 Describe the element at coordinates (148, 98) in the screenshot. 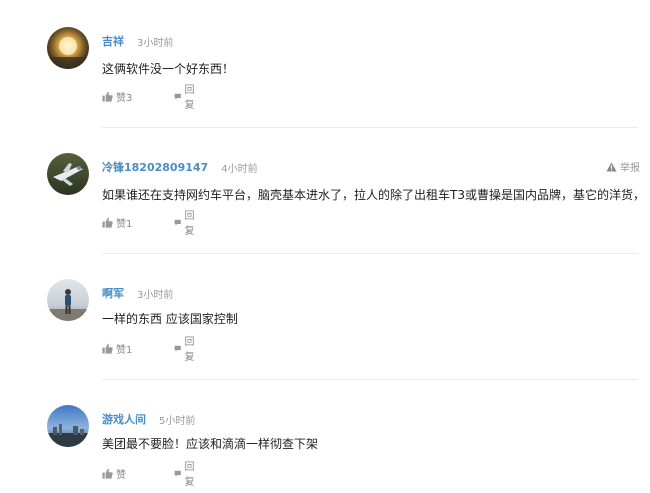

I see `comment-actions: 赞3 回复` at that location.